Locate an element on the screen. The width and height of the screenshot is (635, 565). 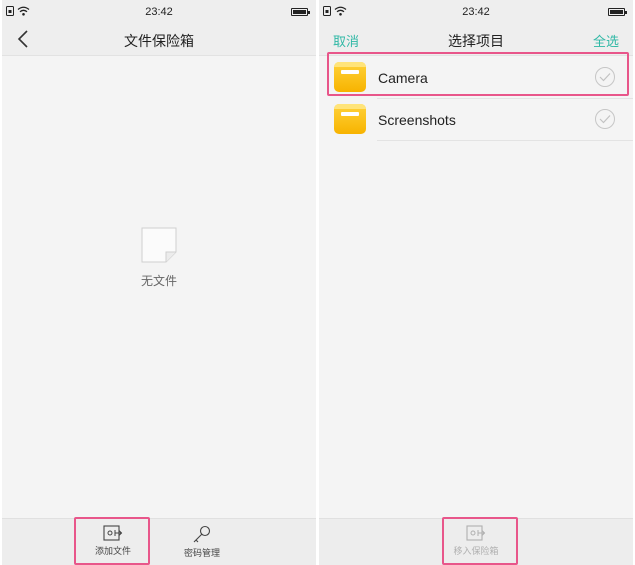
password-management-button: 密码管理 is located at coordinates (202, 542).